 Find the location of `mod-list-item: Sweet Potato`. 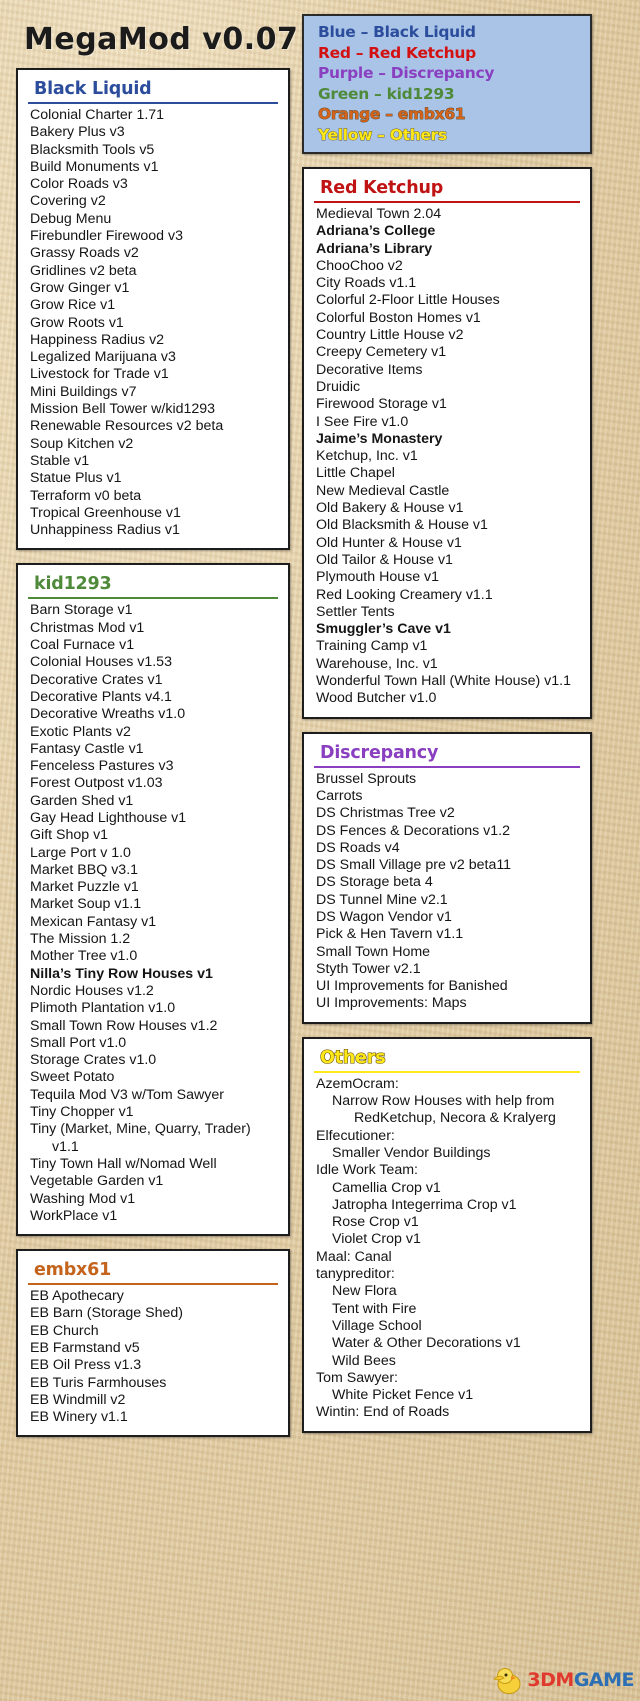

mod-list-item: Sweet Potato is located at coordinates (72, 1077).